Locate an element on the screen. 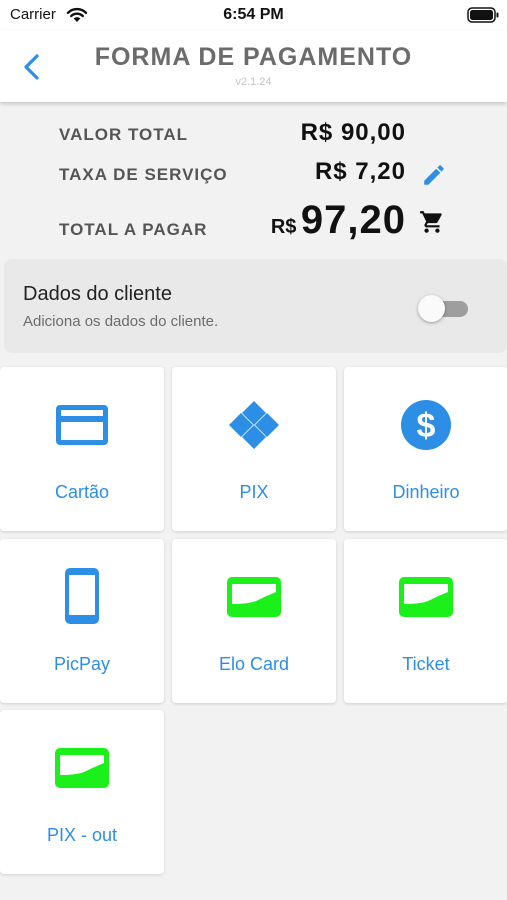 The image size is (507, 900). payment-method-pix: PIX is located at coordinates (254, 449).